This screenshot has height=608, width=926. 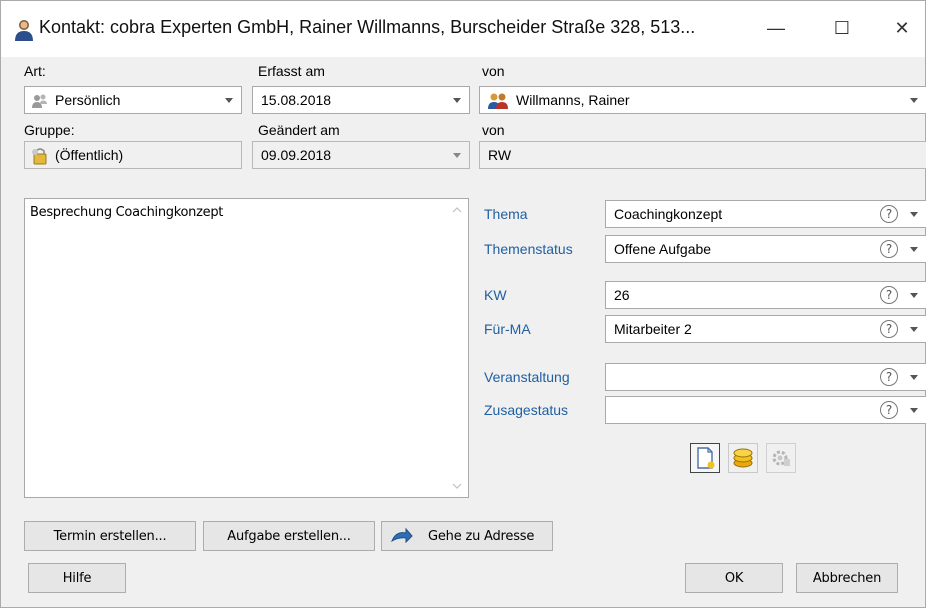 What do you see at coordinates (663, 249) in the screenshot?
I see `themenstatus-value: Offene Aufgabe` at bounding box center [663, 249].